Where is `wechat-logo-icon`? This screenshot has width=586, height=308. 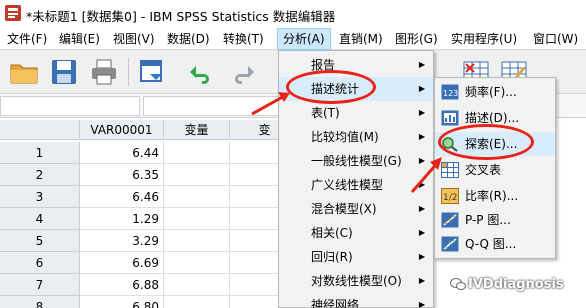
wechat-logo-icon is located at coordinates (458, 284).